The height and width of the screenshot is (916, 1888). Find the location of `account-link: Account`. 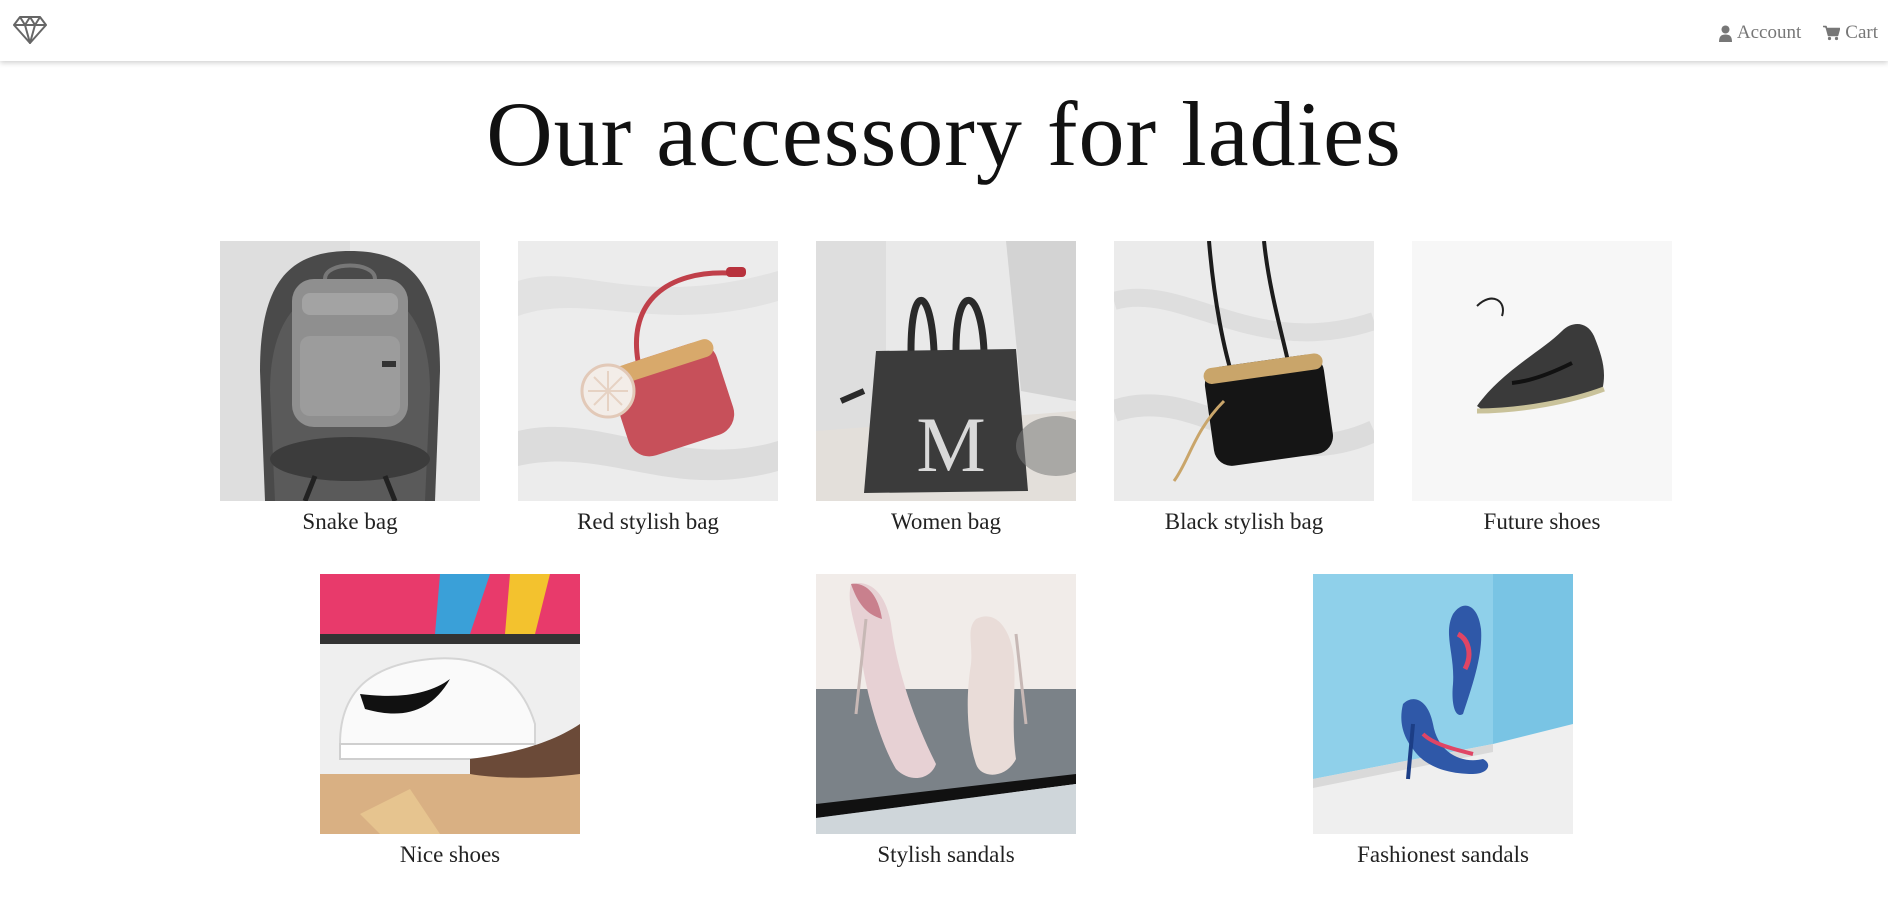

account-link: Account is located at coordinates (1760, 33).